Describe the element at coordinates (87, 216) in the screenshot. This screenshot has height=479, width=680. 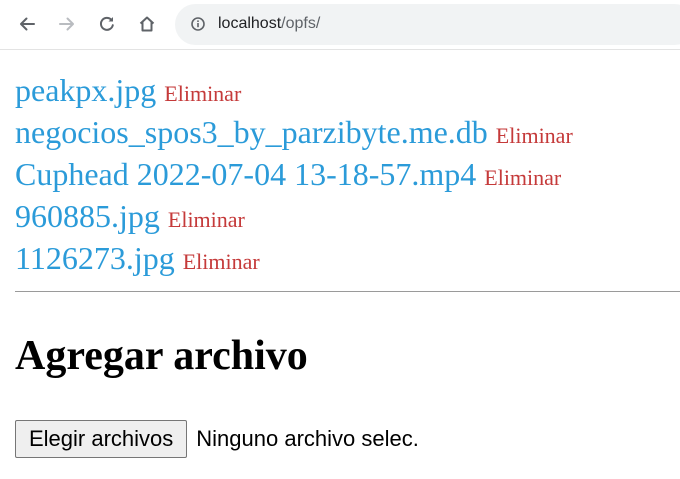
I see `file-link: 960885.jpg` at that location.